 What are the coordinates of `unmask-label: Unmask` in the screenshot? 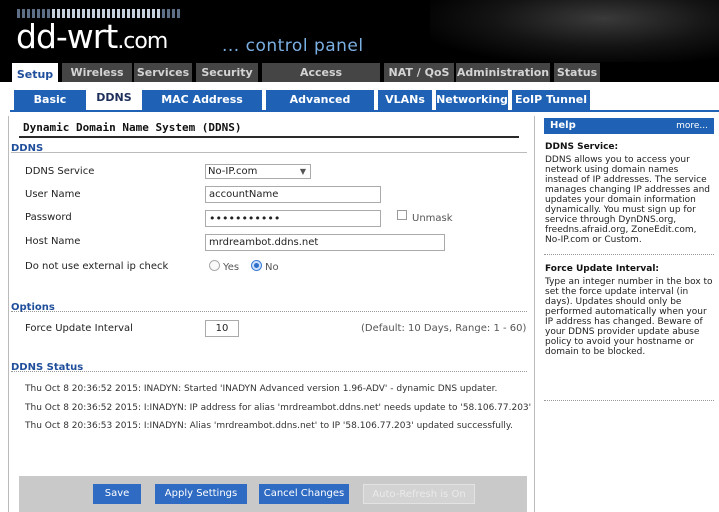 It's located at (432, 218).